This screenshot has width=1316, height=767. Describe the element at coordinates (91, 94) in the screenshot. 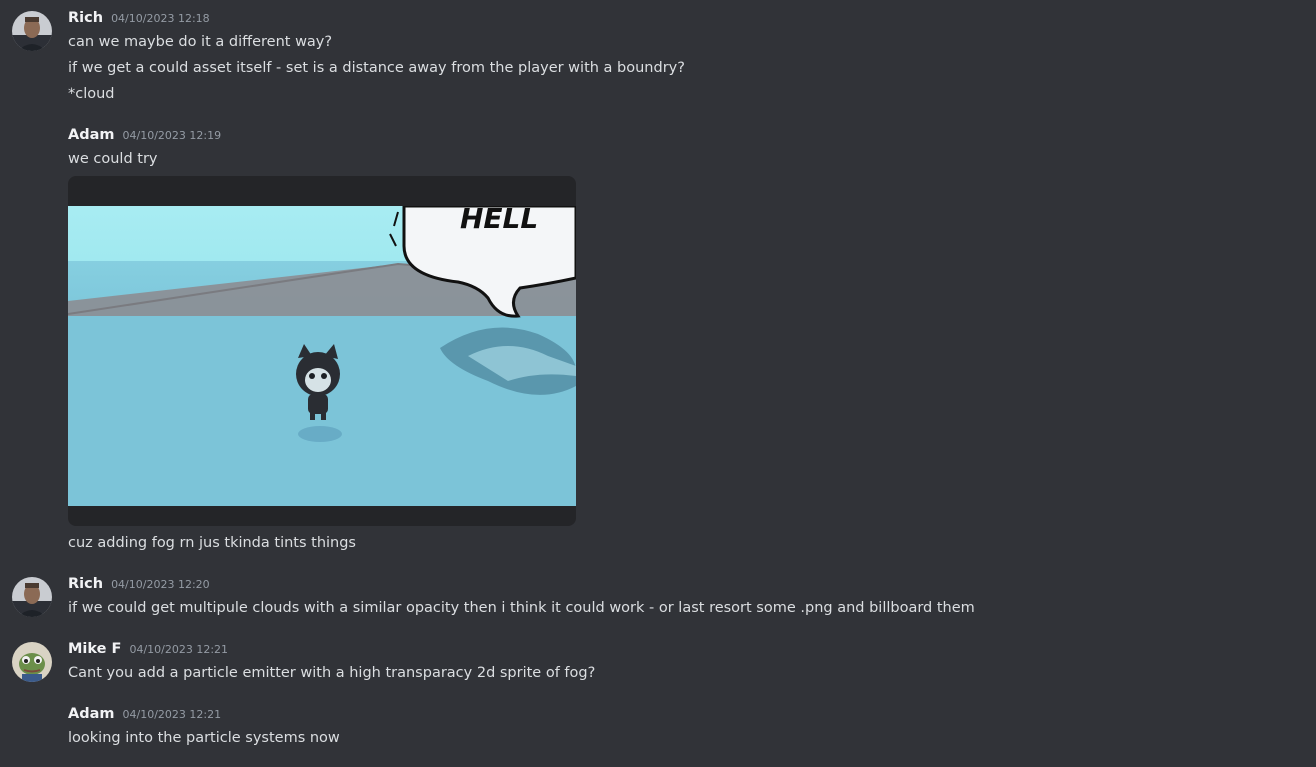

I see `message-text: *cloud` at that location.